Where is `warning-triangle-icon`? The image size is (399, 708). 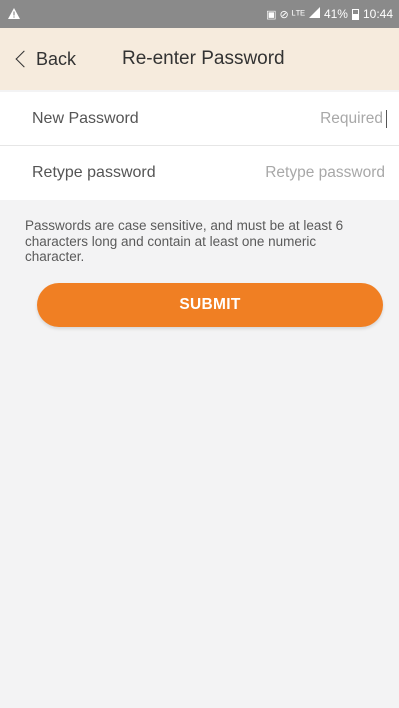 warning-triangle-icon is located at coordinates (14, 14).